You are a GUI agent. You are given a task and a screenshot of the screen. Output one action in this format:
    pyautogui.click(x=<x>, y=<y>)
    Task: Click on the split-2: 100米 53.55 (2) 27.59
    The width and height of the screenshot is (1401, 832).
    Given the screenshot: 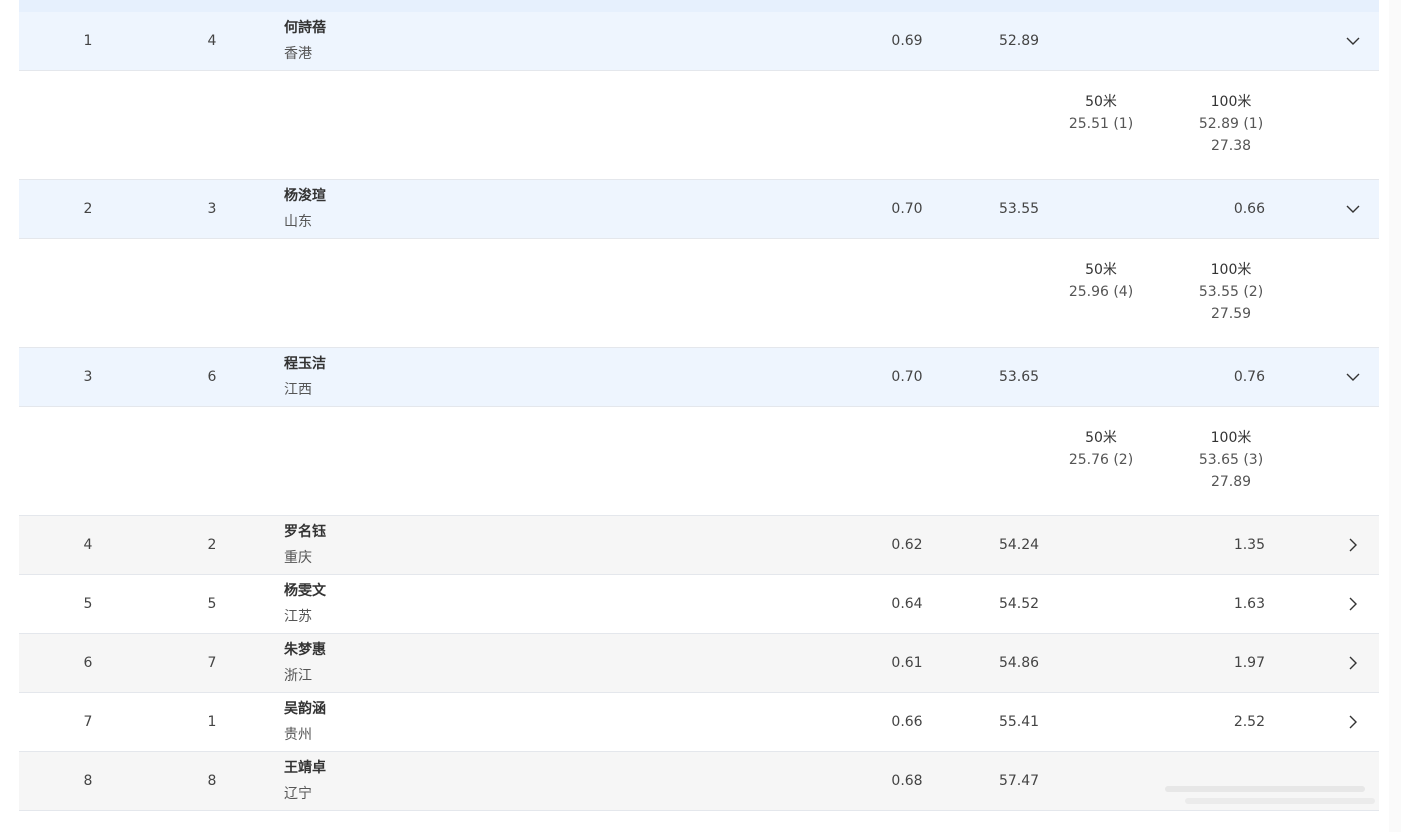 What is the action you would take?
    pyautogui.click(x=1231, y=292)
    